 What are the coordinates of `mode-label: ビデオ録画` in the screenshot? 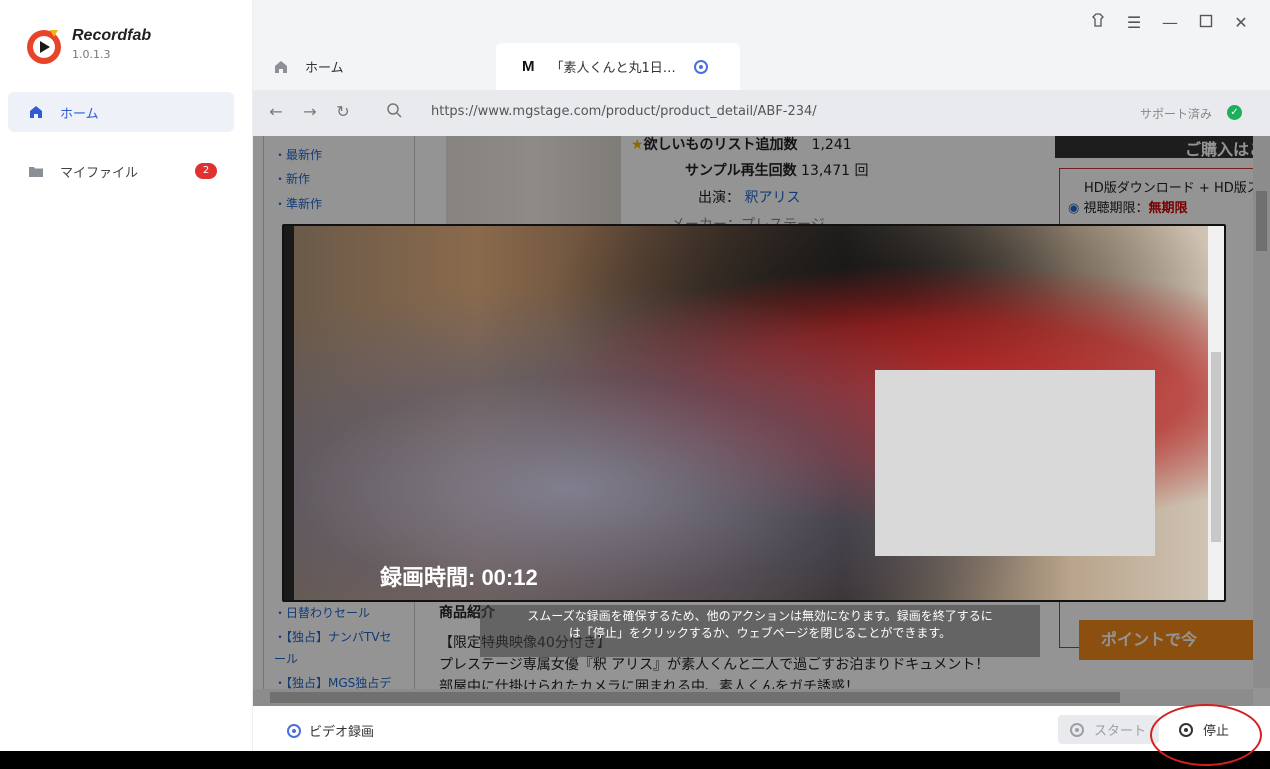 It's located at (342, 732).